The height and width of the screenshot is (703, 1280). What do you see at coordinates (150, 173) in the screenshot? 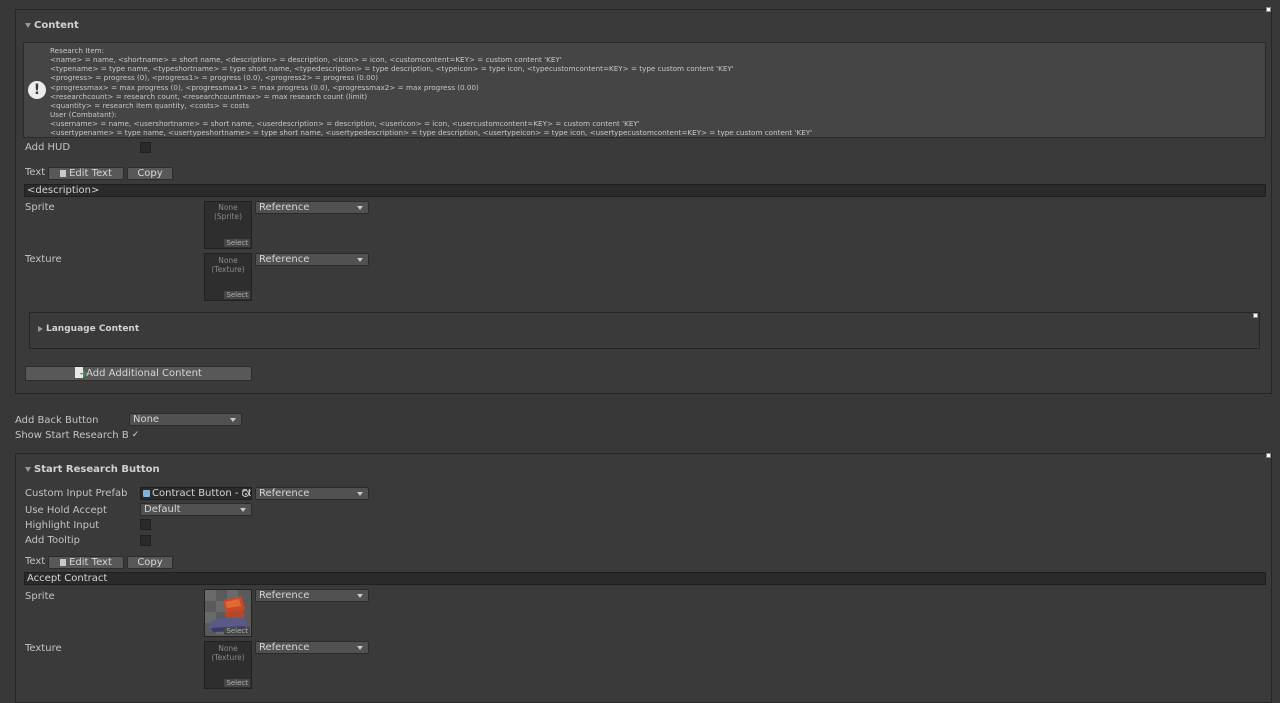
I see `copy-button: Copy` at bounding box center [150, 173].